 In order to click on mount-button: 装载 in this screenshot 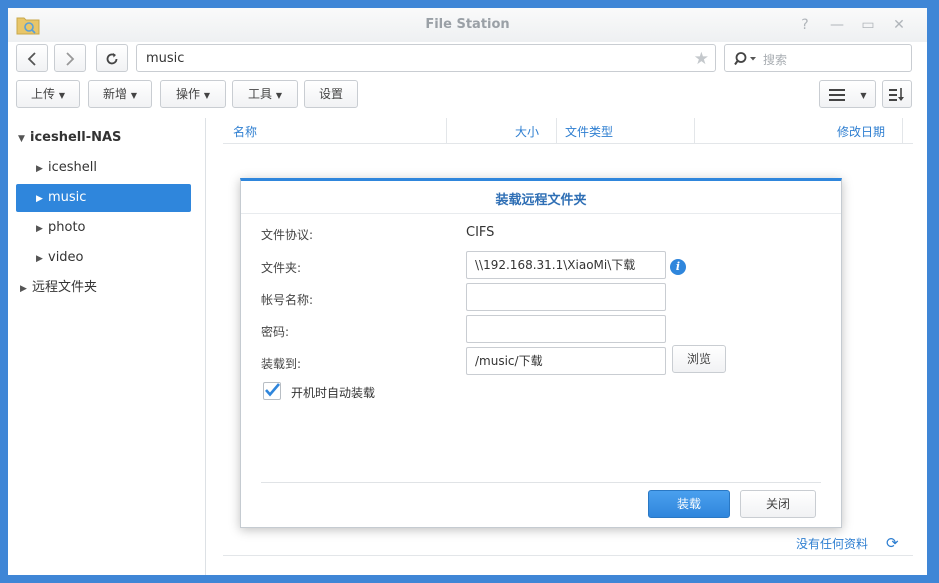, I will do `click(689, 504)`.